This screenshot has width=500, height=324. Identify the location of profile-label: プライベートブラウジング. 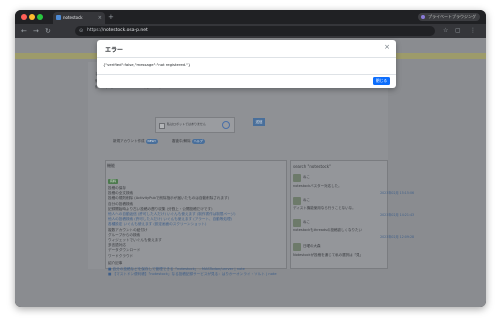
(452, 16).